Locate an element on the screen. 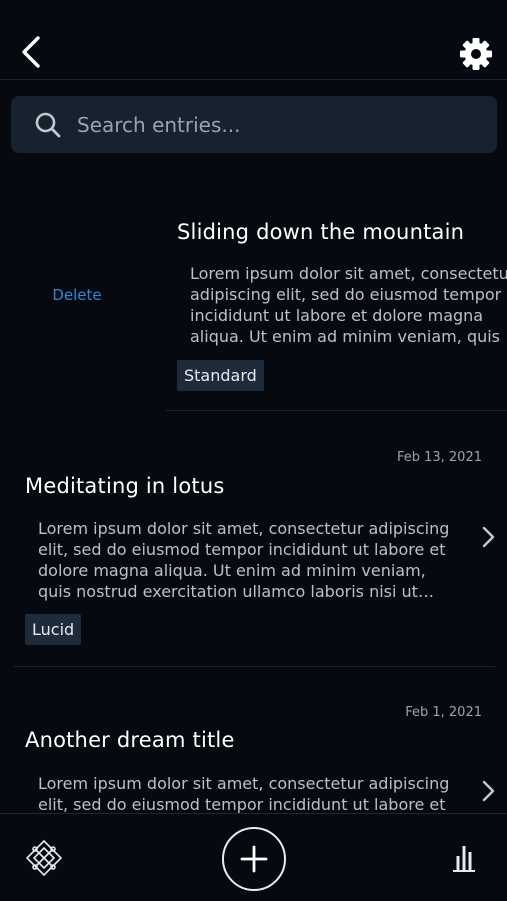 This screenshot has width=507, height=901. top-bar is located at coordinates (253, 40).